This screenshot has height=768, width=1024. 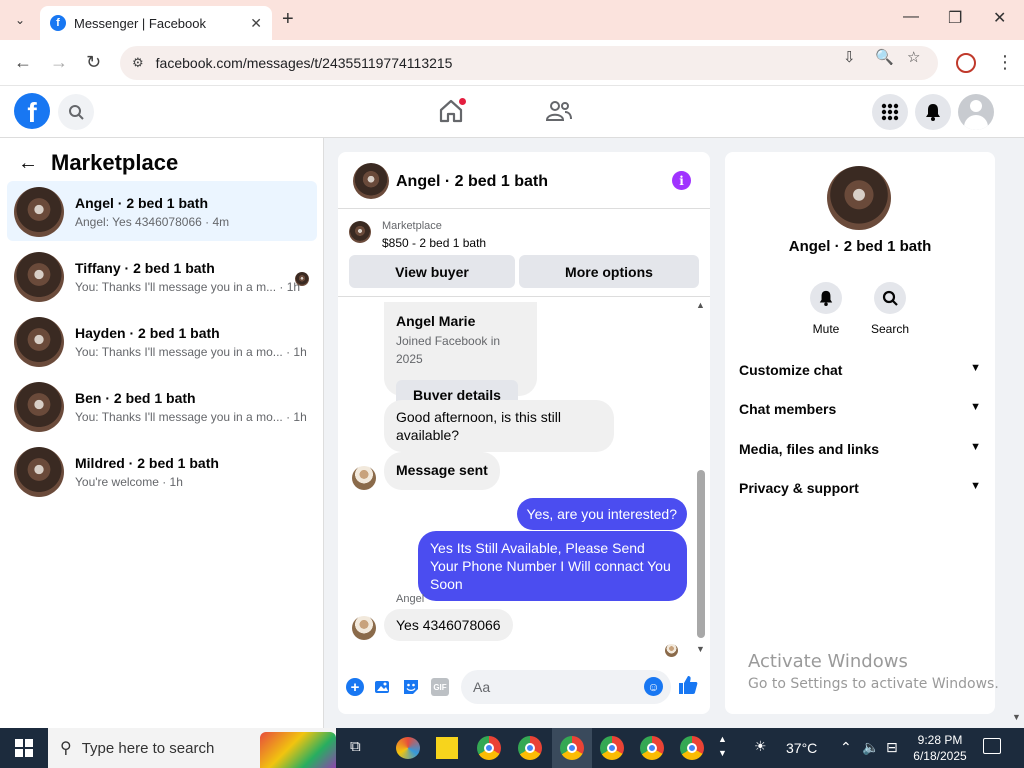 What do you see at coordinates (432, 271) in the screenshot?
I see `view-buyer-button: View buyer` at bounding box center [432, 271].